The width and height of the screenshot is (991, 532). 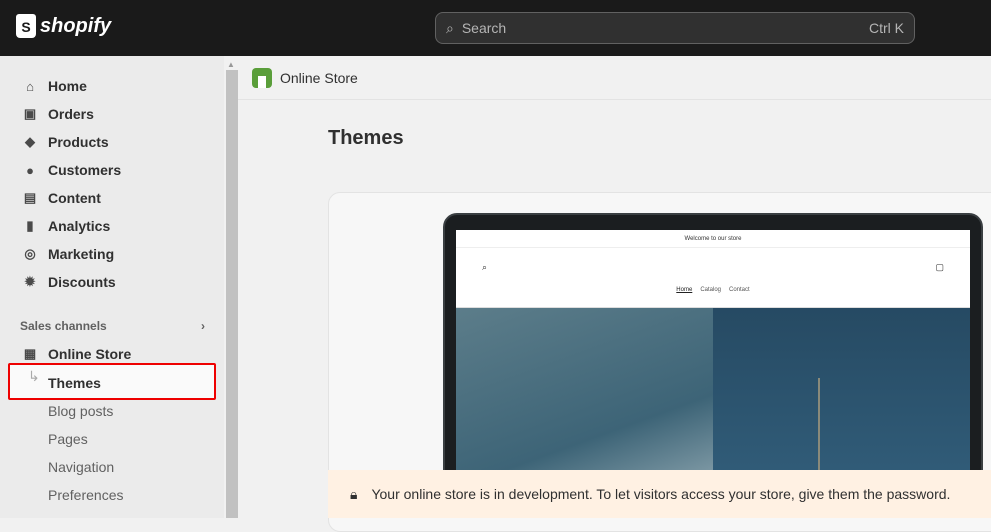 What do you see at coordinates (684, 290) in the screenshot?
I see `preview-link-home: Home` at bounding box center [684, 290].